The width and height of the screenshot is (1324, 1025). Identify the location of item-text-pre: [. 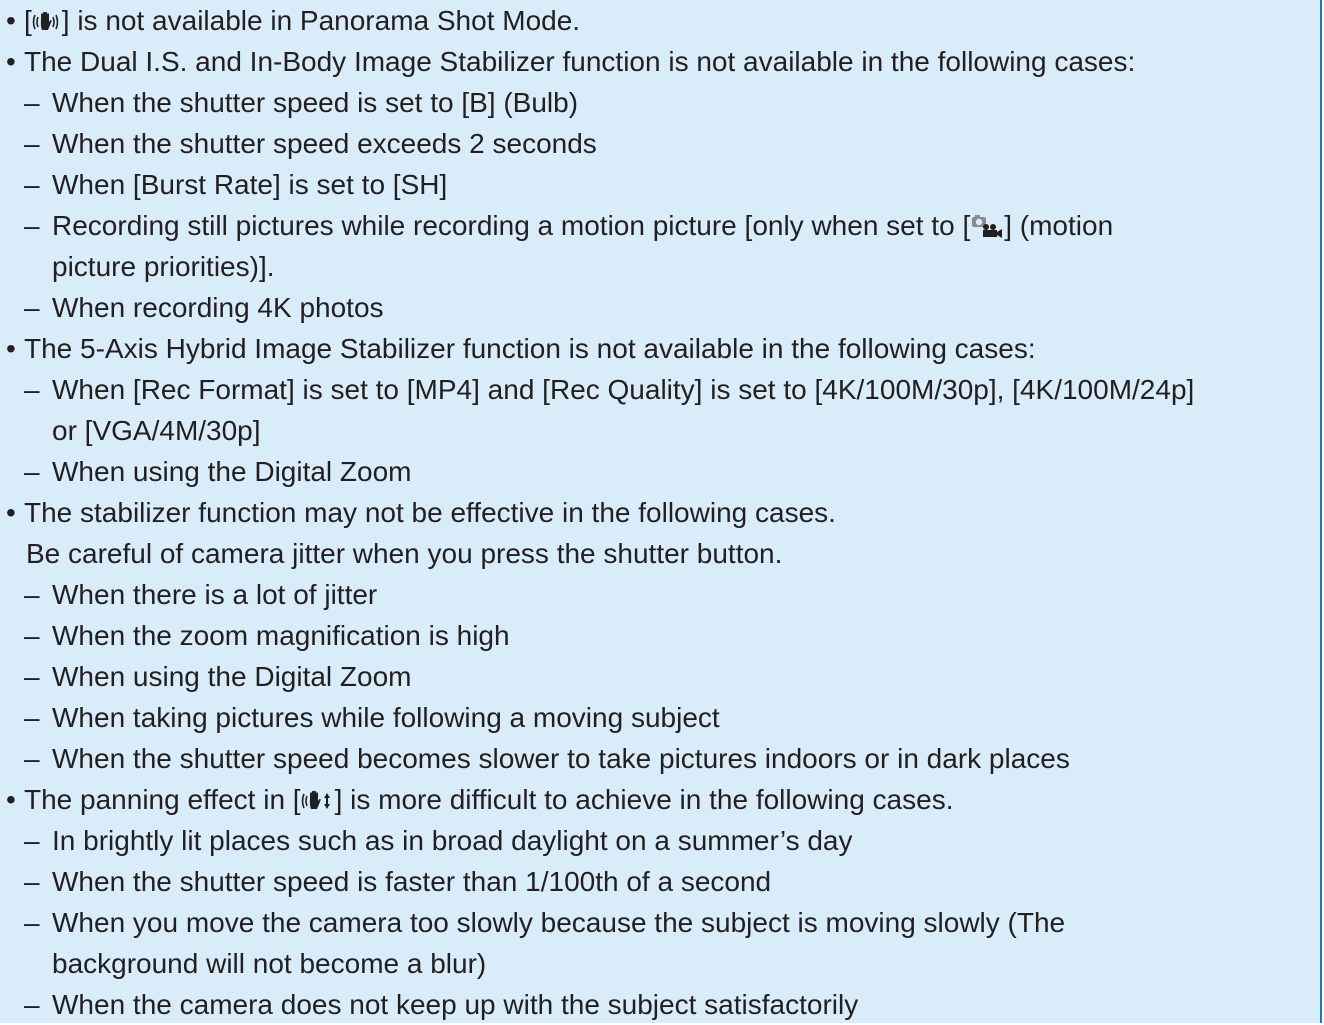
(28, 20).